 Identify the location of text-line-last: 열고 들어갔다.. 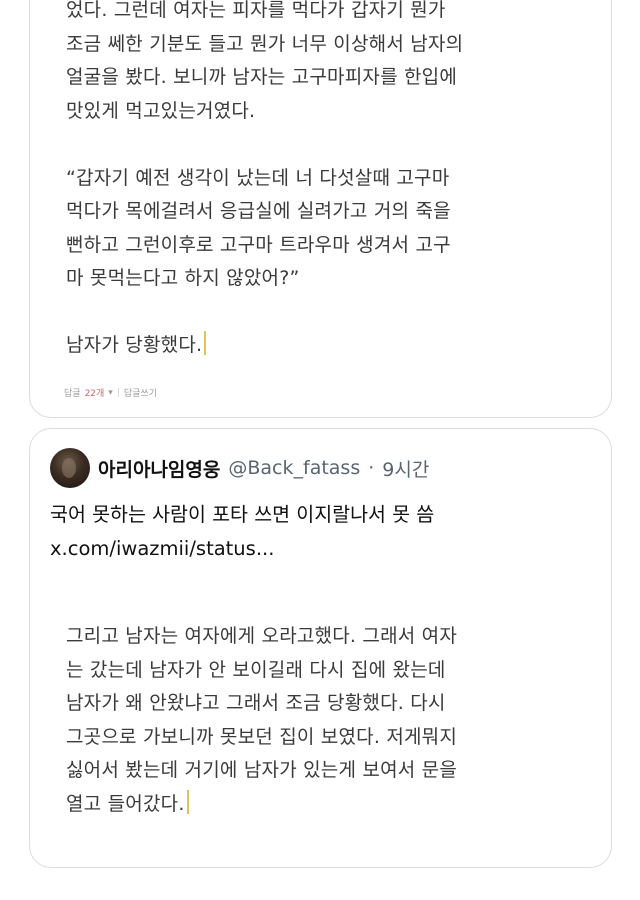
(316, 805).